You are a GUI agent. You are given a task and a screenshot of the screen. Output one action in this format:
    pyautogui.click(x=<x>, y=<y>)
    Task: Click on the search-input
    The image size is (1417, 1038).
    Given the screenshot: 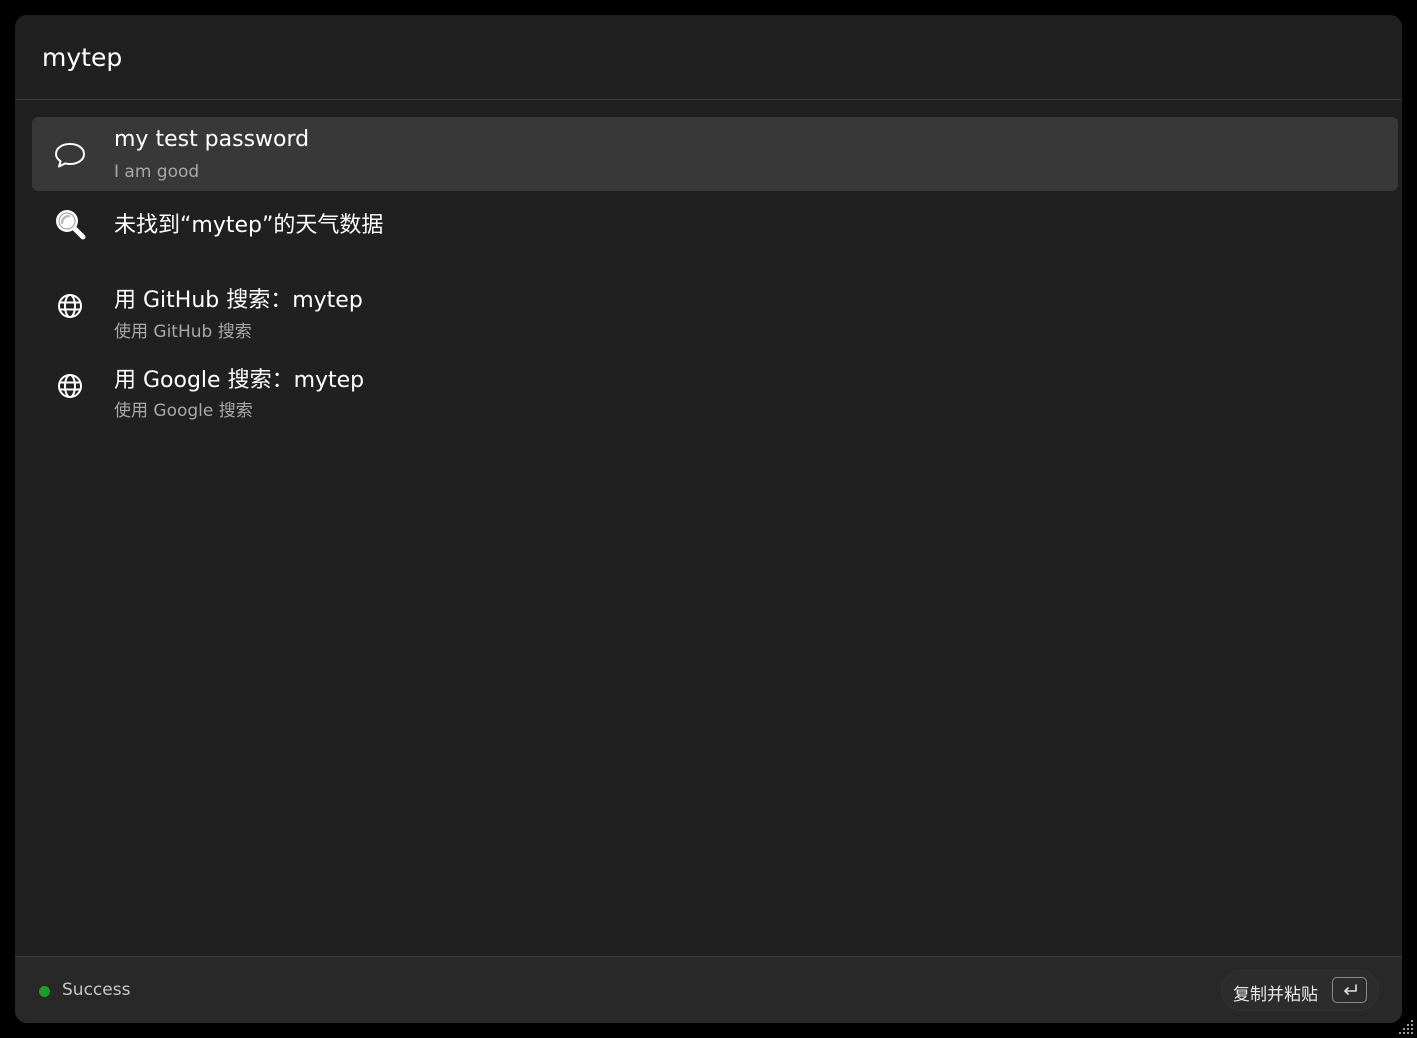 What is the action you would take?
    pyautogui.click(x=692, y=57)
    